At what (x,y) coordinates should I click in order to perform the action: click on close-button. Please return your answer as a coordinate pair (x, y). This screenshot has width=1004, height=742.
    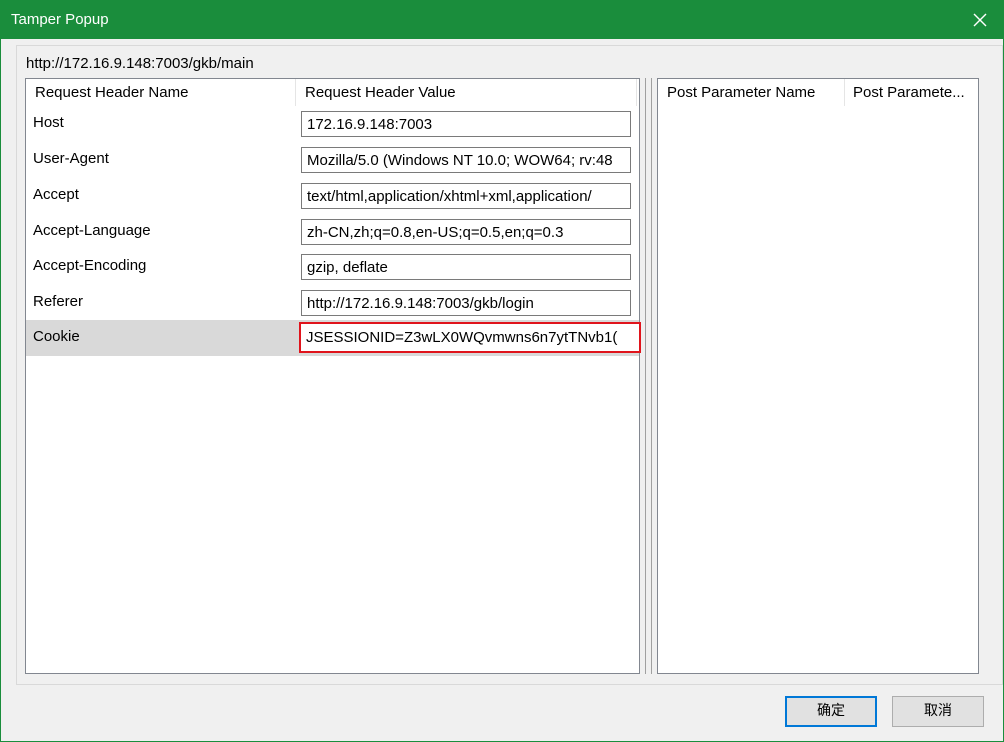
    Looking at the image, I should click on (980, 20).